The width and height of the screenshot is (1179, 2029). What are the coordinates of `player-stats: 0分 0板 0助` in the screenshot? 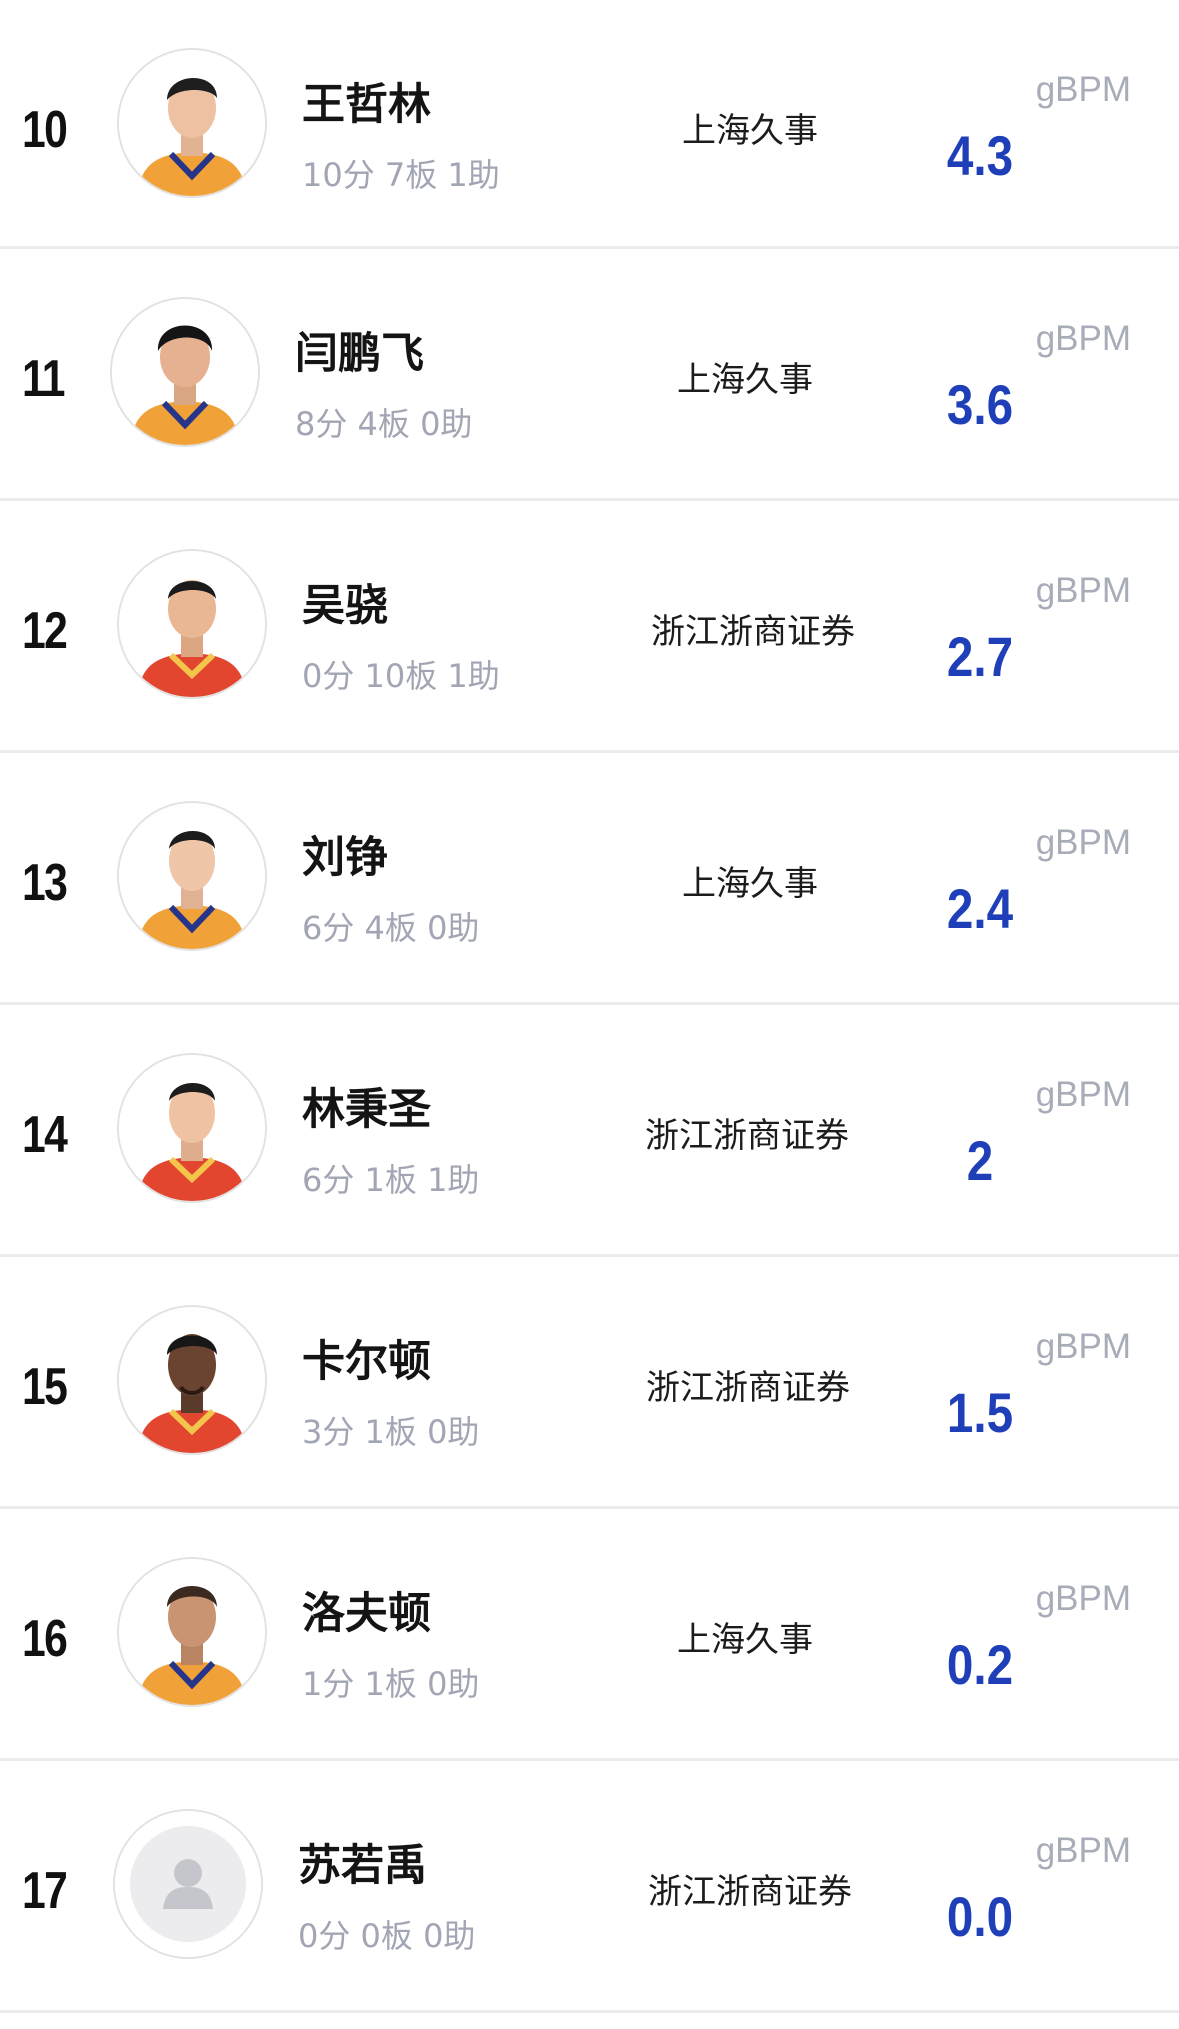 It's located at (387, 1936).